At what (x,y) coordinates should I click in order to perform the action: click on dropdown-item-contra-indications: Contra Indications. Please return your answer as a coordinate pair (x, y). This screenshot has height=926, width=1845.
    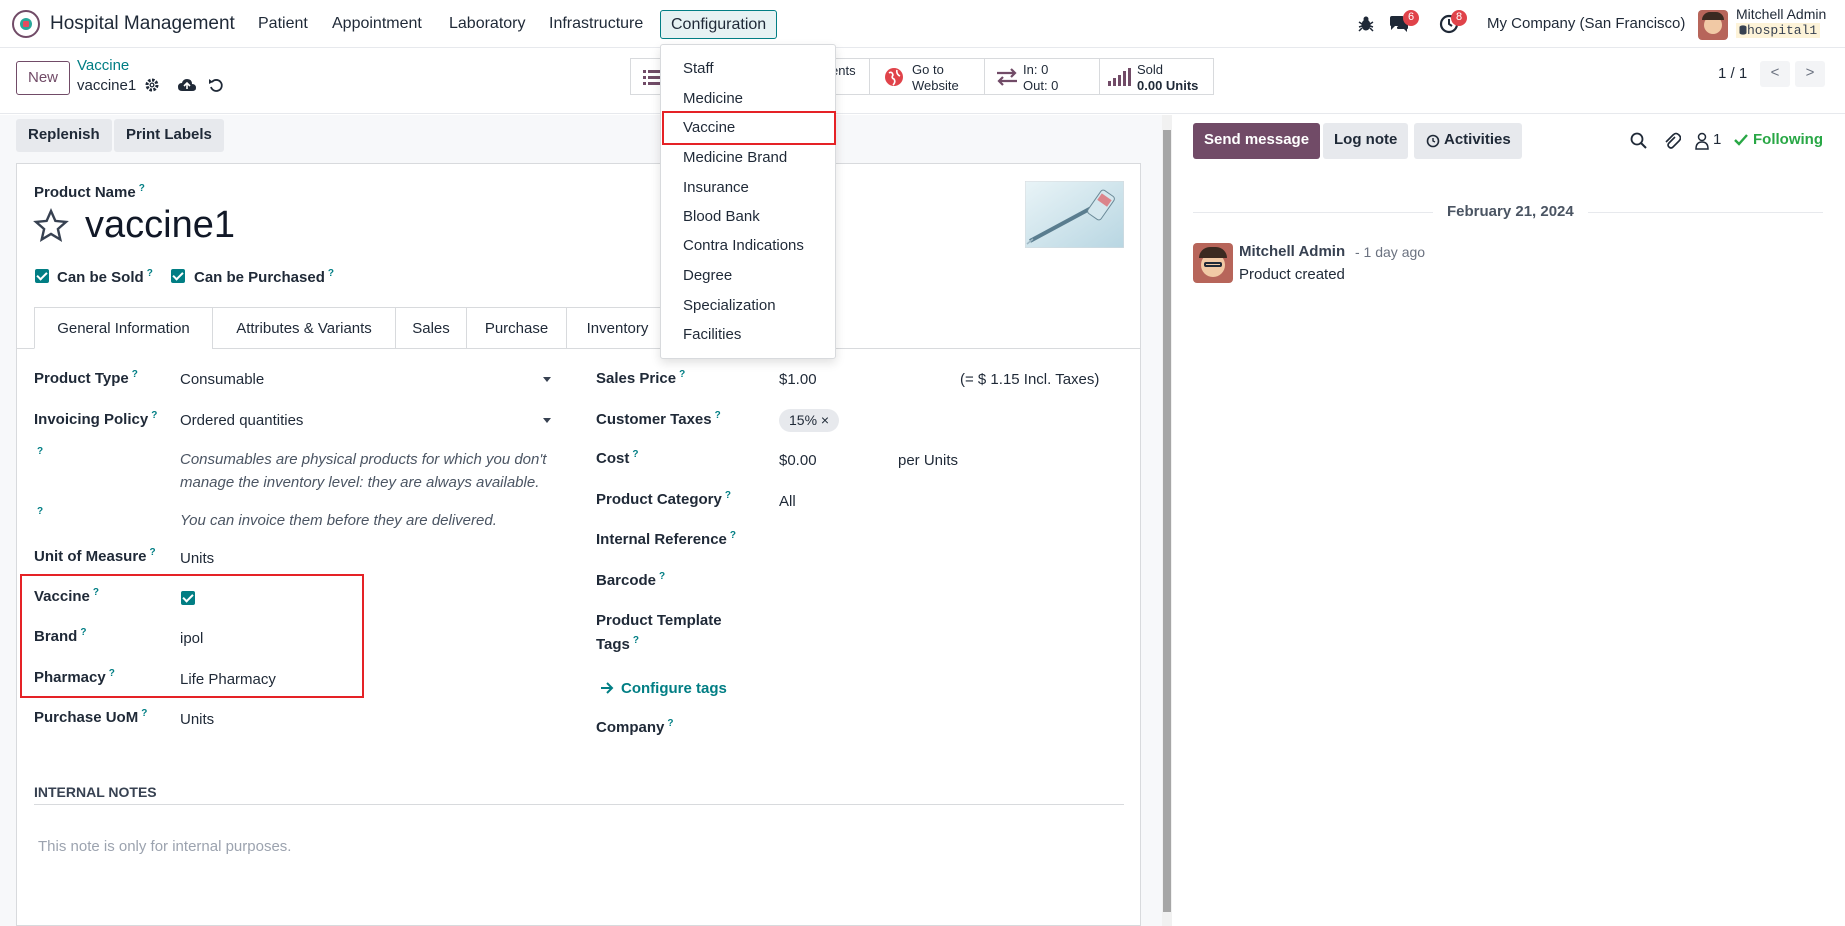
    Looking at the image, I should click on (743, 245).